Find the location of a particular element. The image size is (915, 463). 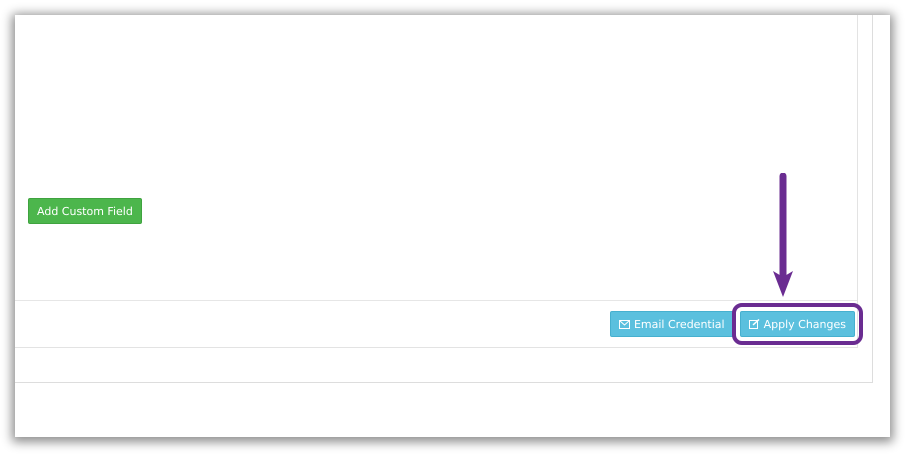

email-button: Email Credential is located at coordinates (672, 324).